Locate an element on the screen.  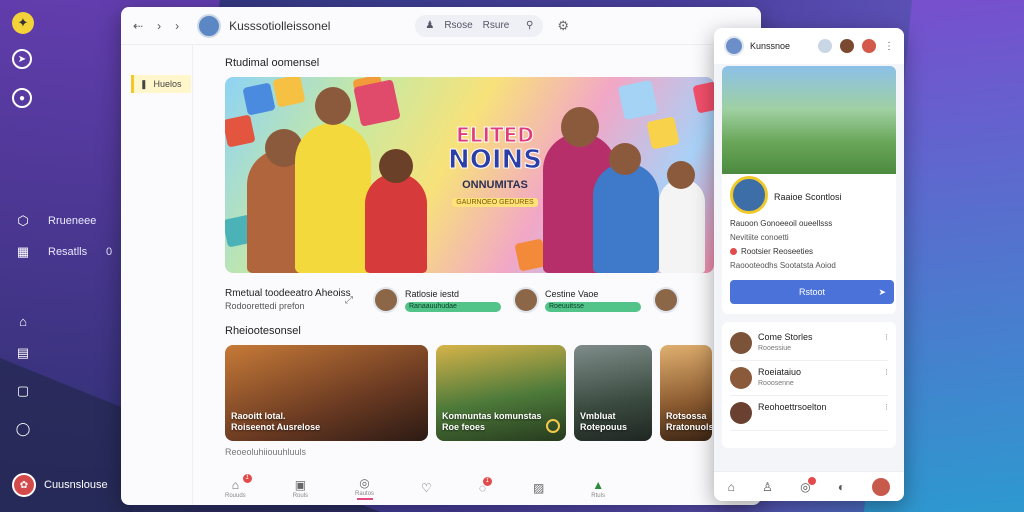
notification-badge is located at coordinates (811, 480).